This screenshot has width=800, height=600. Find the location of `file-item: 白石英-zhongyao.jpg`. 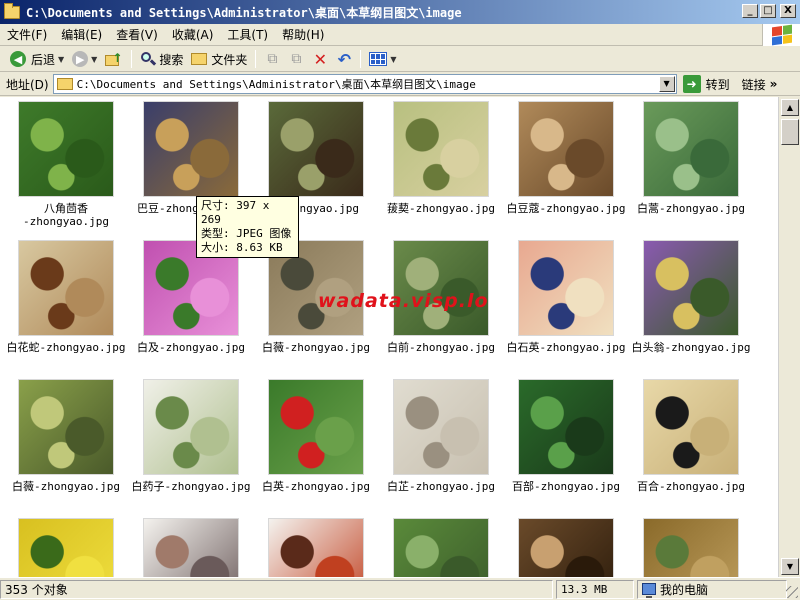

file-item: 白石英-zhongyao.jpg is located at coordinates (566, 297).